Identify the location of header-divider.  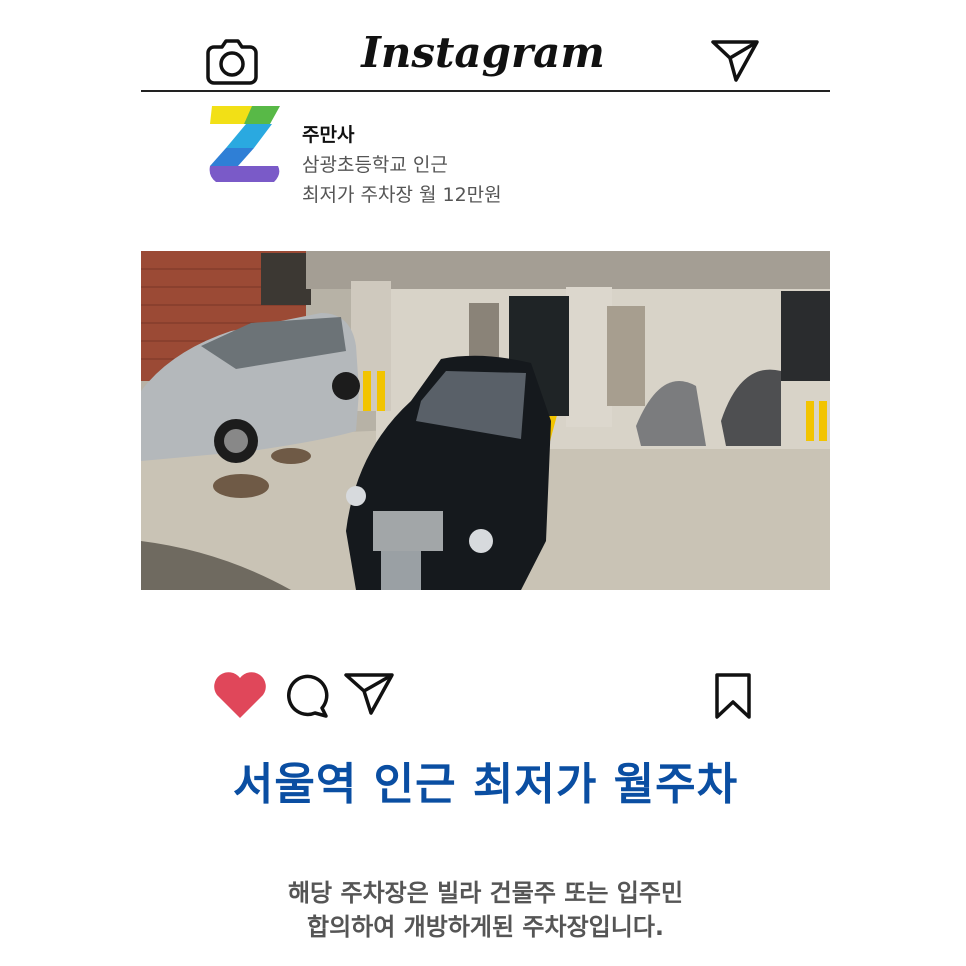
(485, 91).